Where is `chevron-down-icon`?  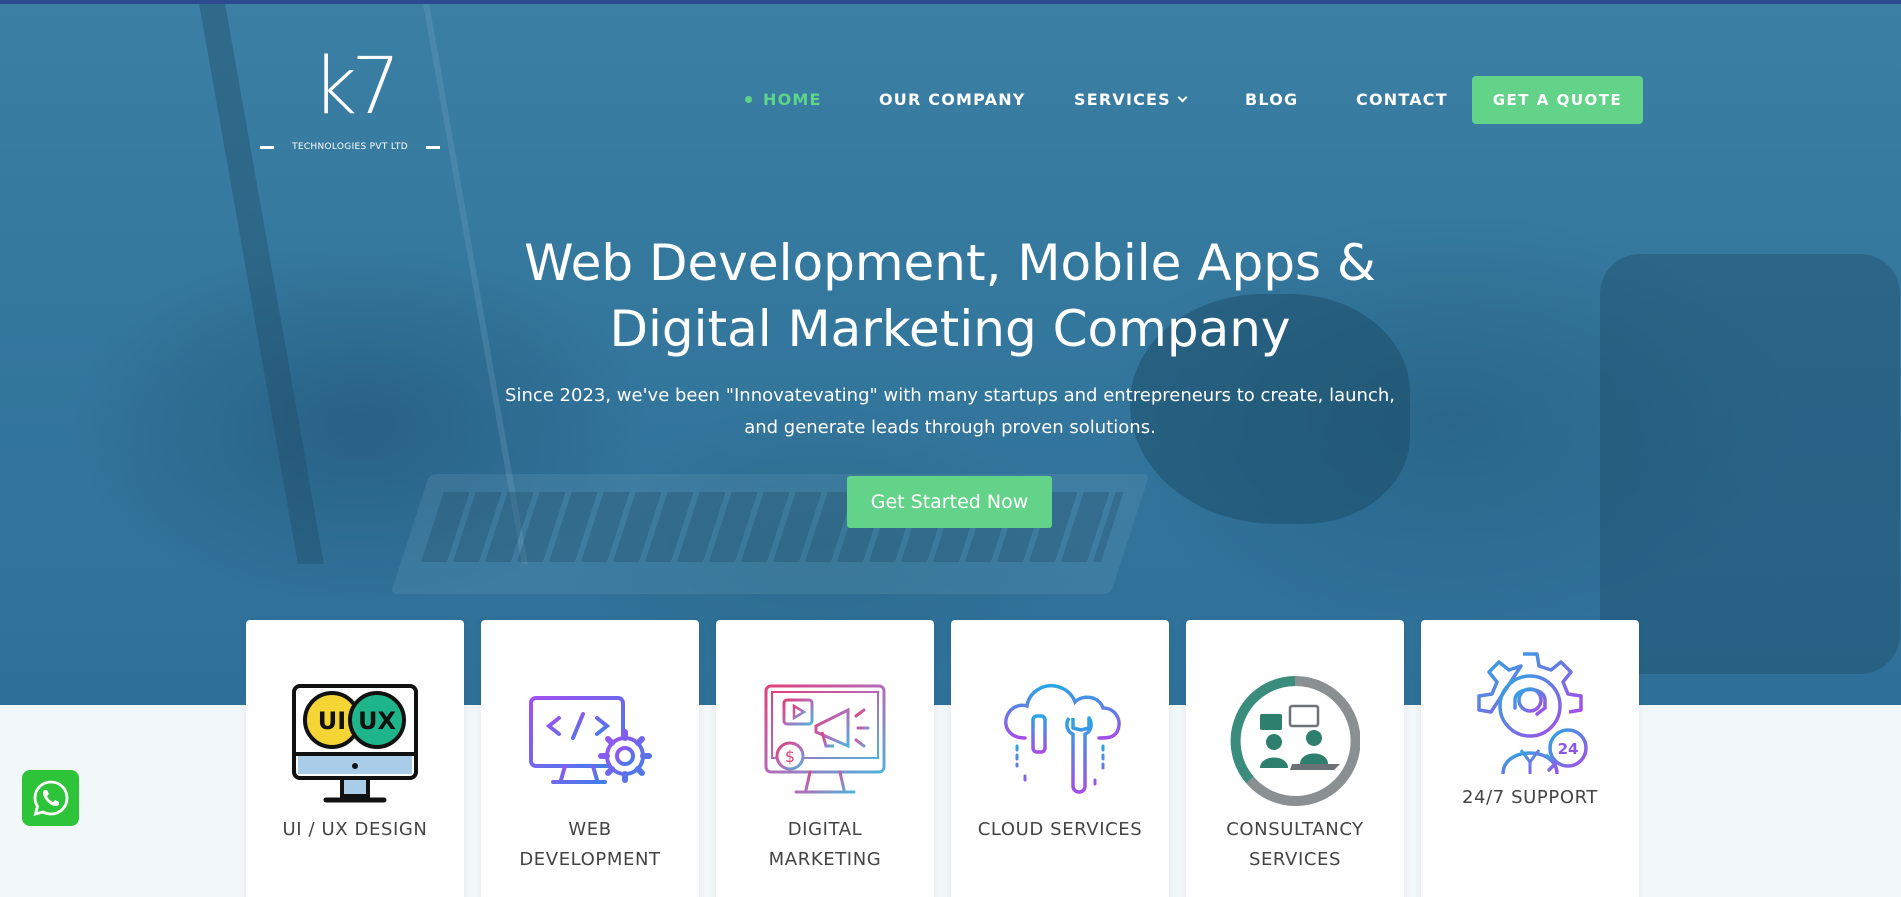
chevron-down-icon is located at coordinates (1182, 97).